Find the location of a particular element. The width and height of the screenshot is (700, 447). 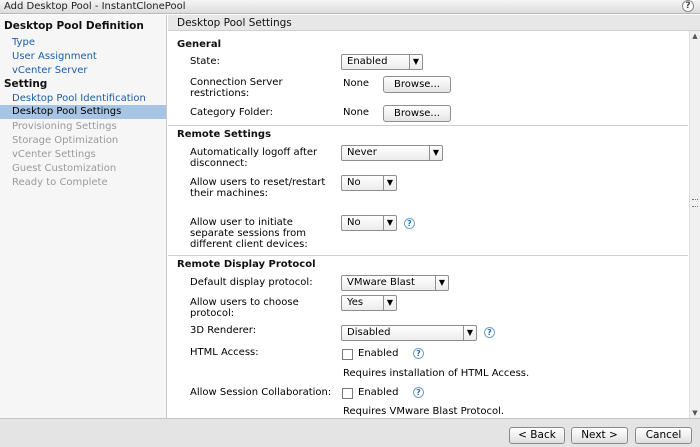

session-collaboration-checkbox is located at coordinates (347, 393).